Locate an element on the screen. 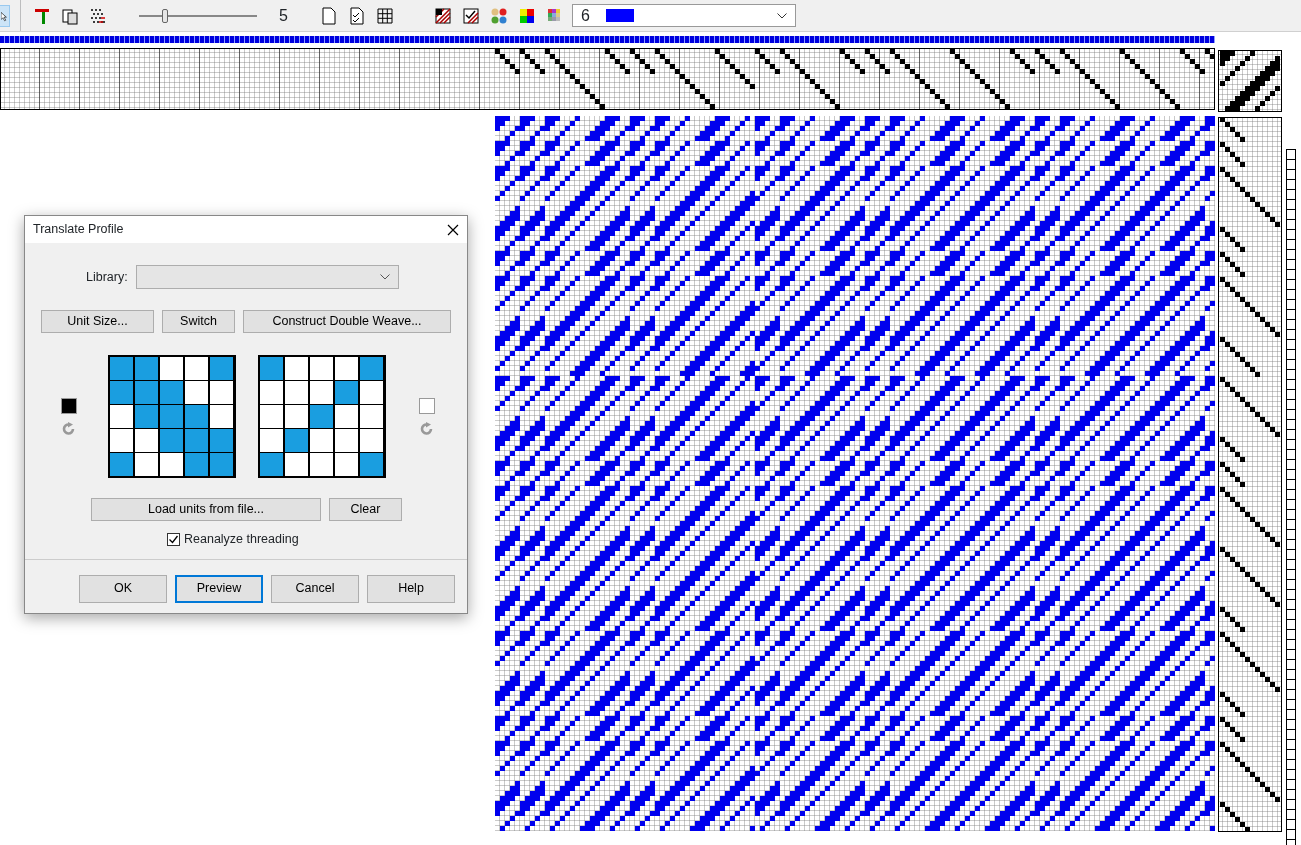 The width and height of the screenshot is (1301, 845). color-dots-icon is located at coordinates (498, 15).